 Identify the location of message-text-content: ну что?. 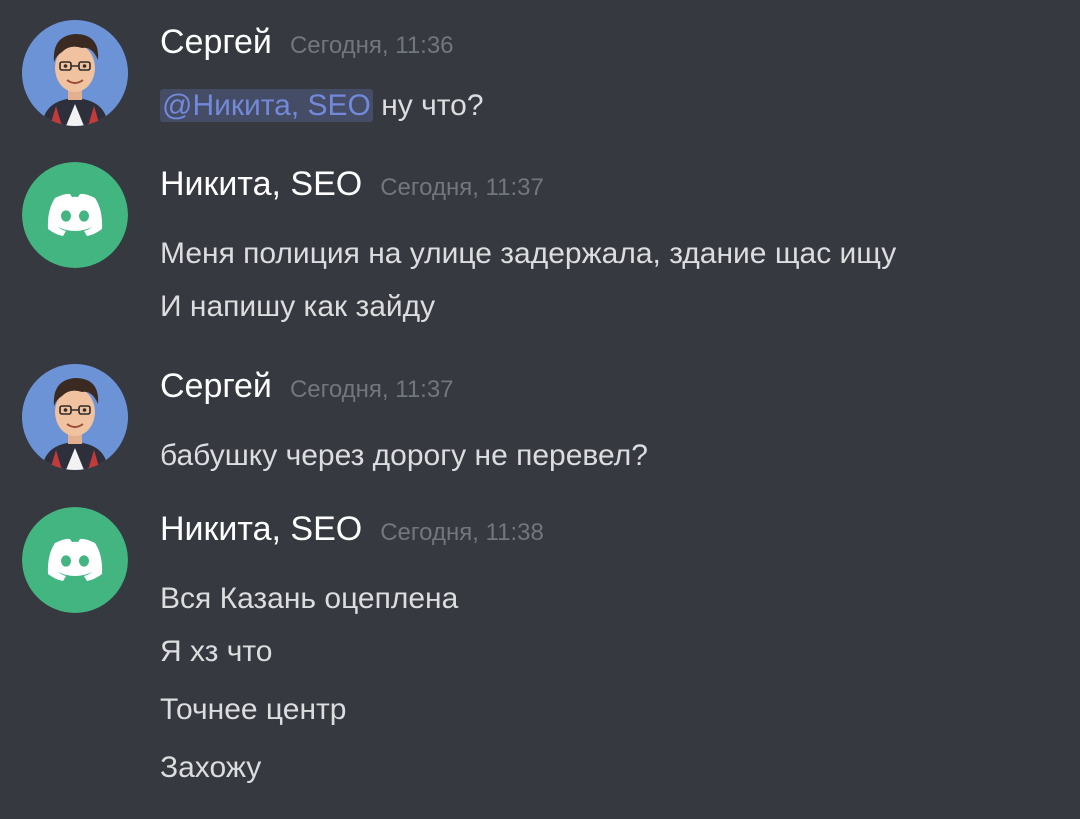
(428, 105).